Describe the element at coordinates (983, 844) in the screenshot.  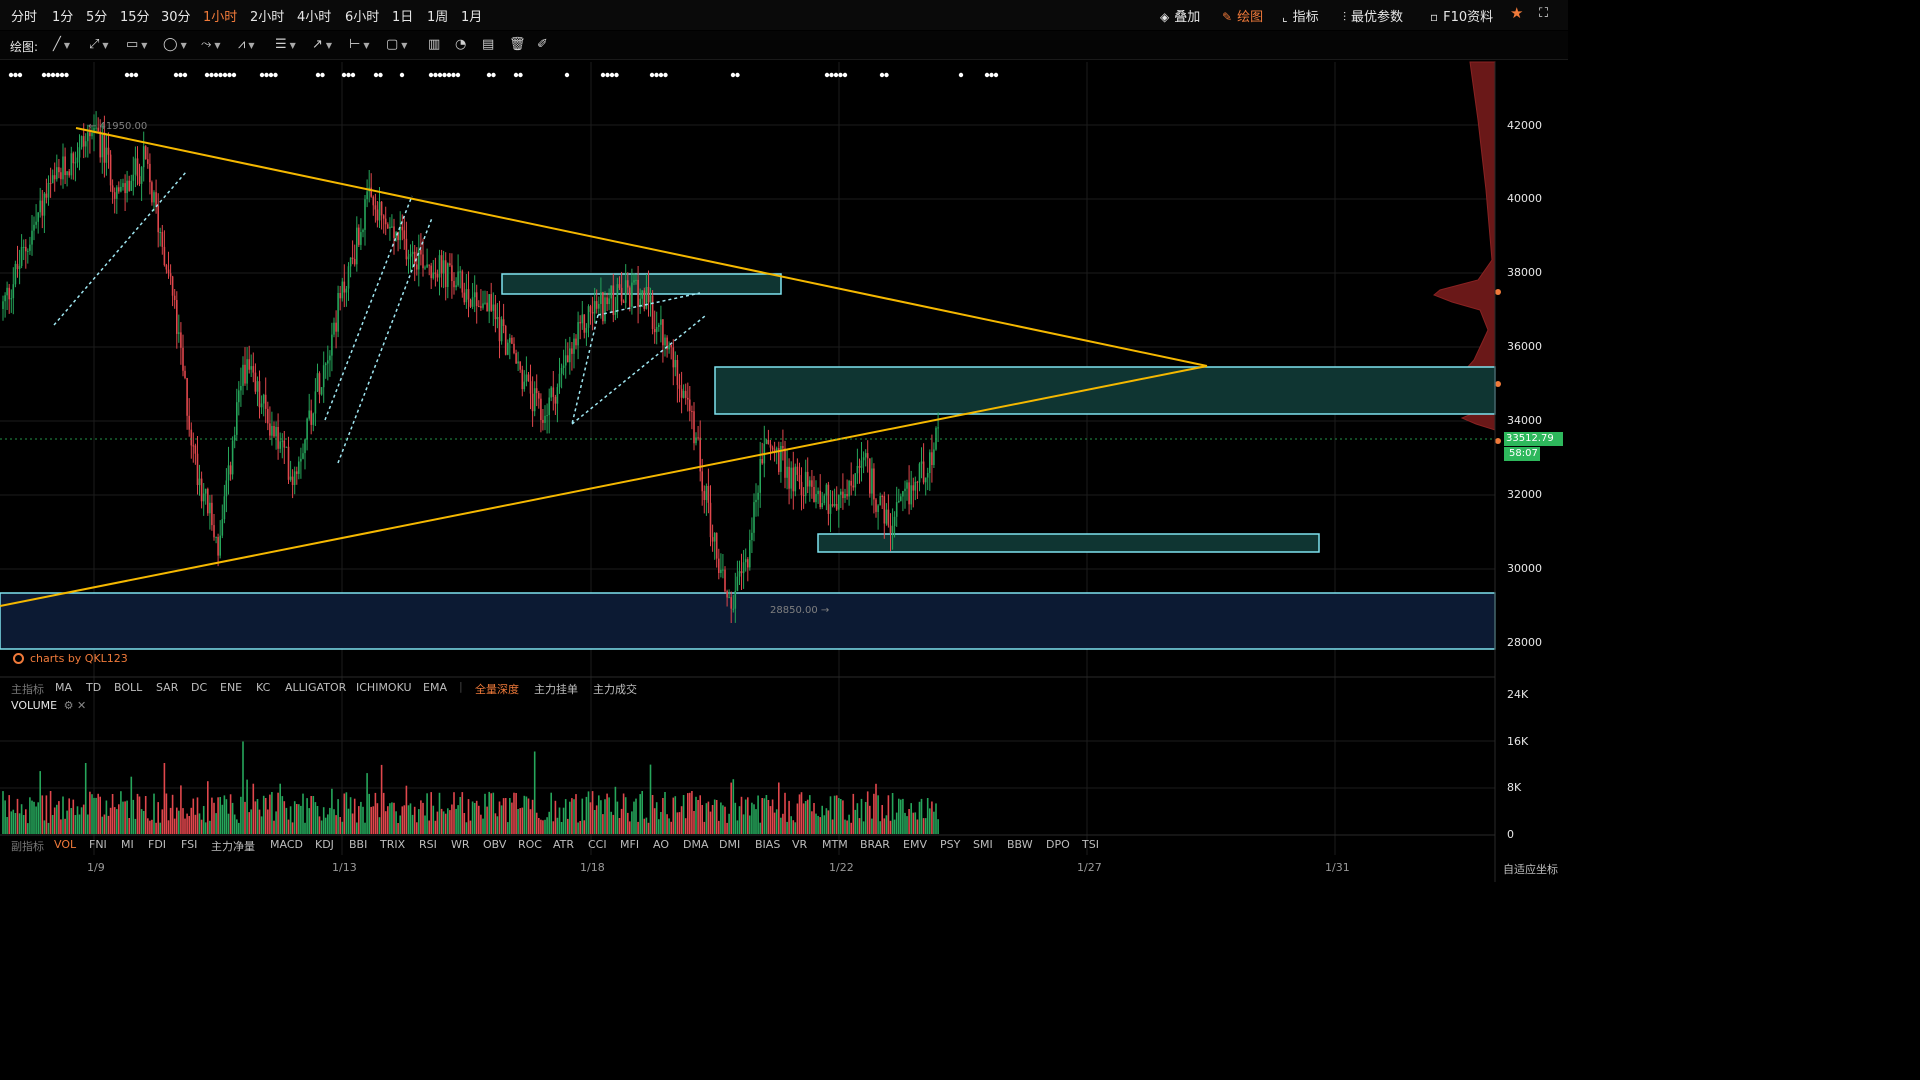
I see `sub-ind-26: SMI` at that location.